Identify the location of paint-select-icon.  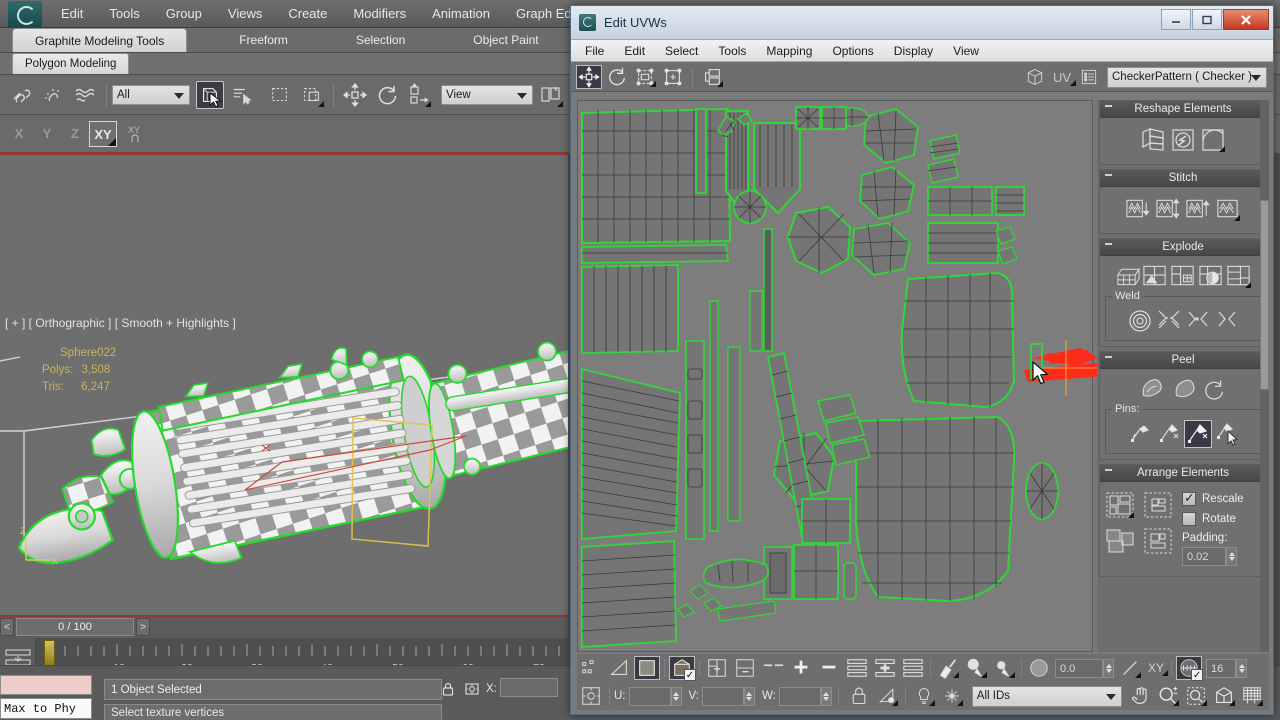
(948, 668).